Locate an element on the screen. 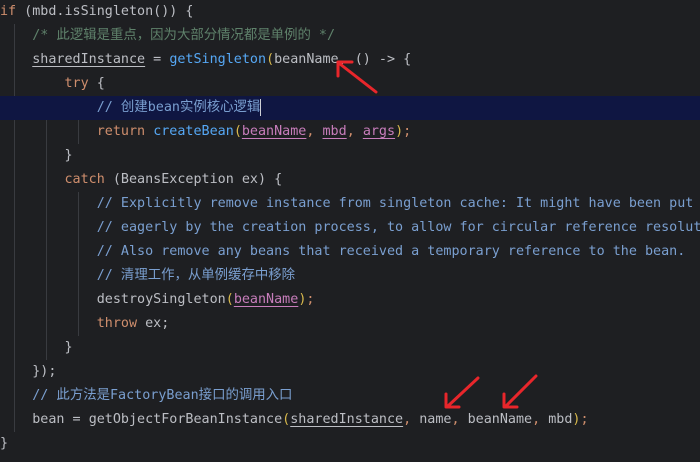 Image resolution: width=700 pixels, height=462 pixels. code-line-16: }); is located at coordinates (44, 371).